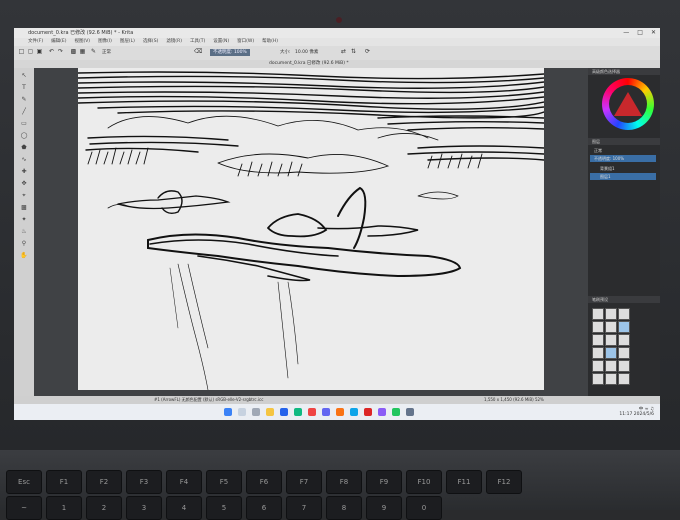 This screenshot has width=680, height=520. Describe the element at coordinates (24, 220) in the screenshot. I see `color-picker-icon: ✦` at that location.